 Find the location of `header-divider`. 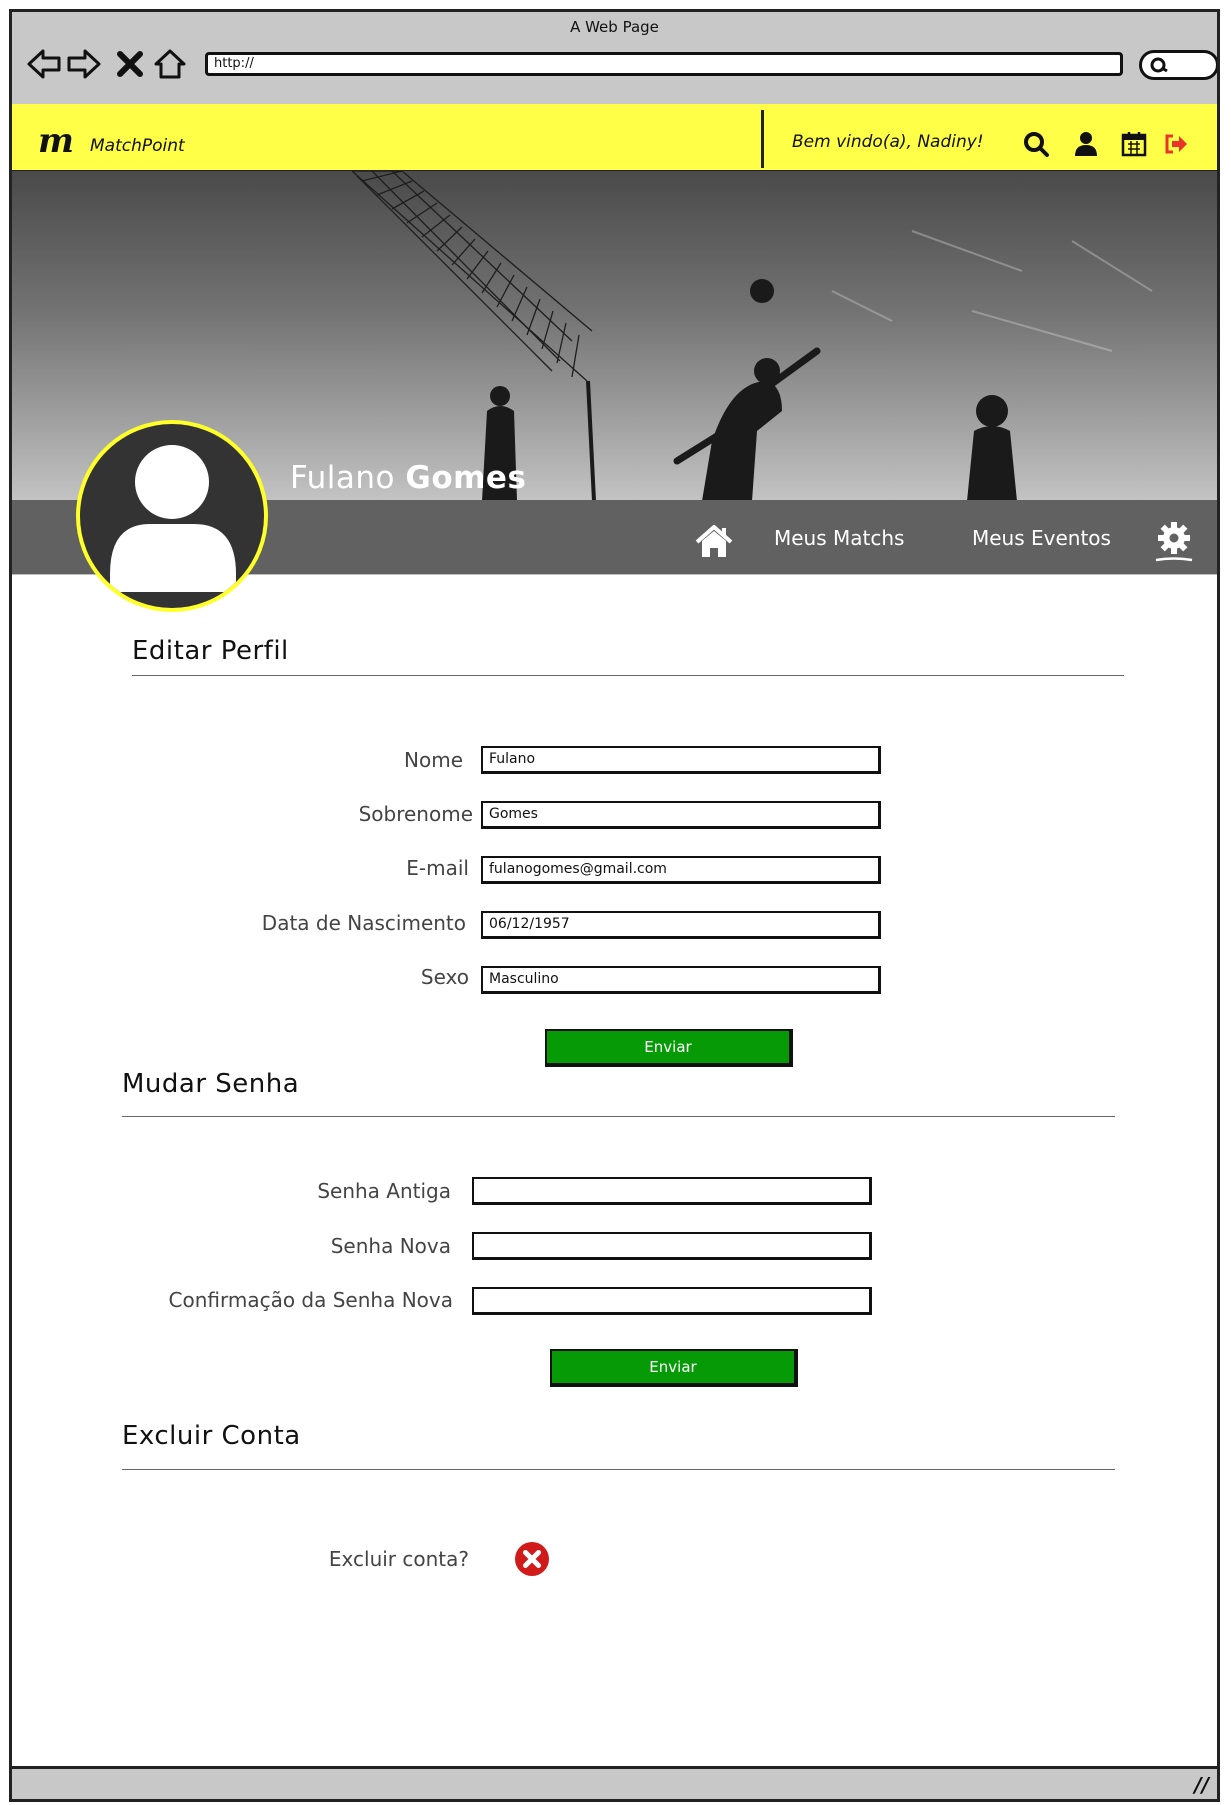

header-divider is located at coordinates (762, 139).